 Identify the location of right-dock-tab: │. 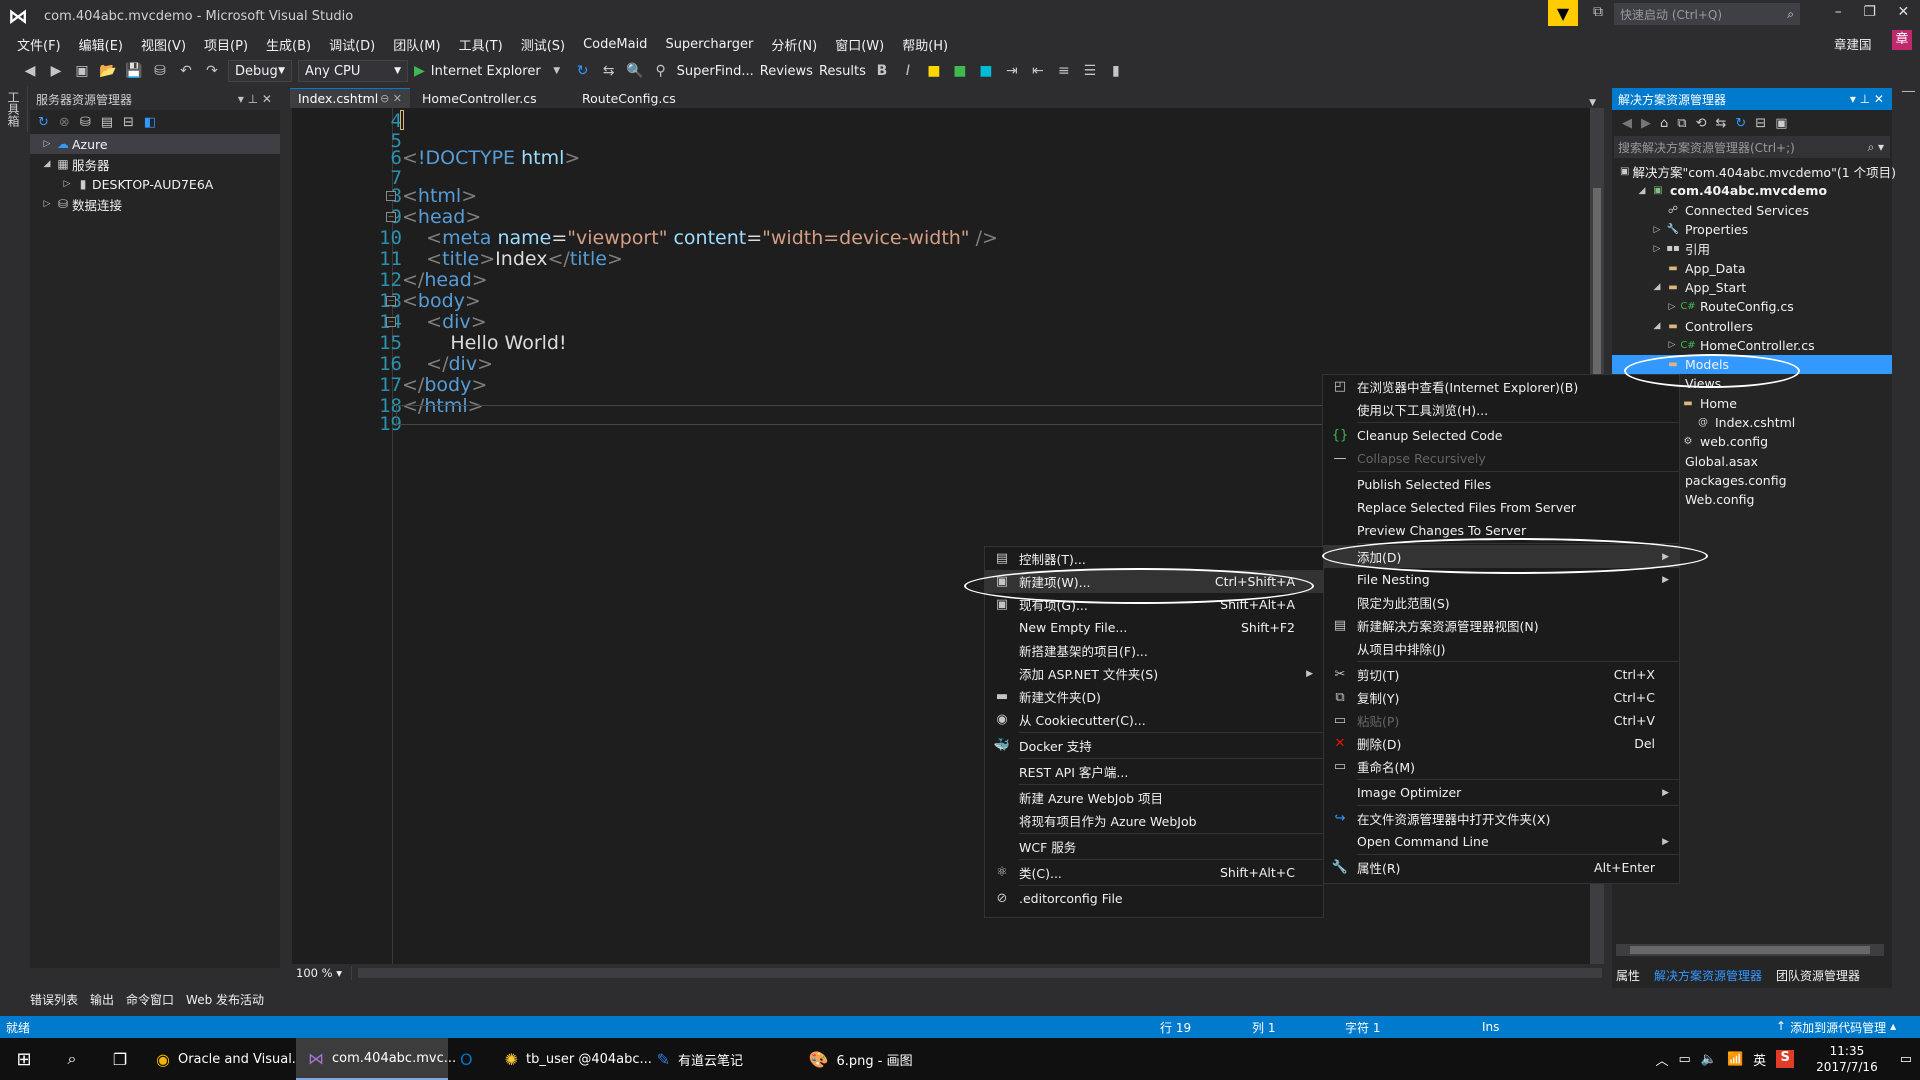
(1908, 98).